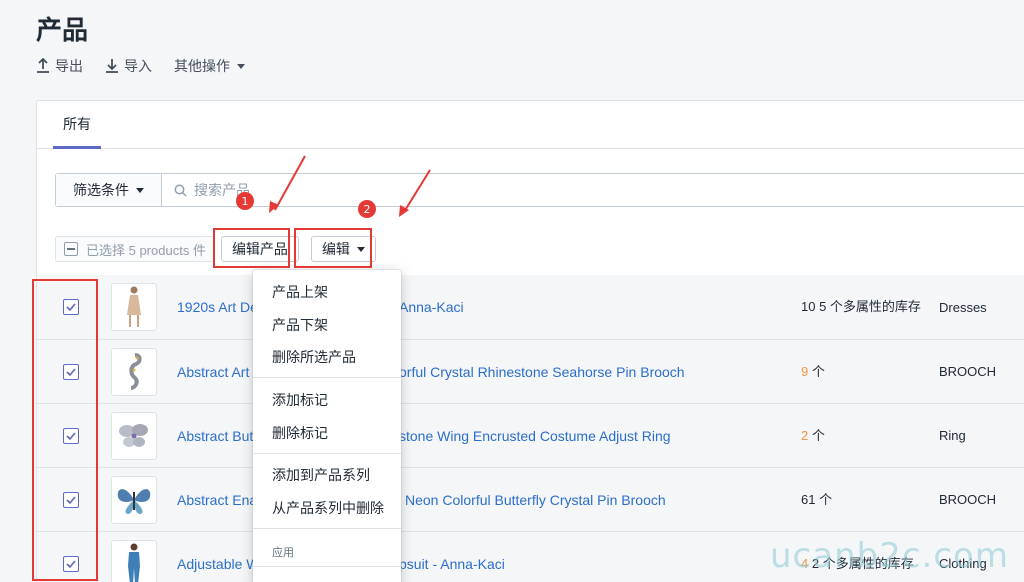  I want to click on watermark: ucanb2c.com, so click(889, 556).